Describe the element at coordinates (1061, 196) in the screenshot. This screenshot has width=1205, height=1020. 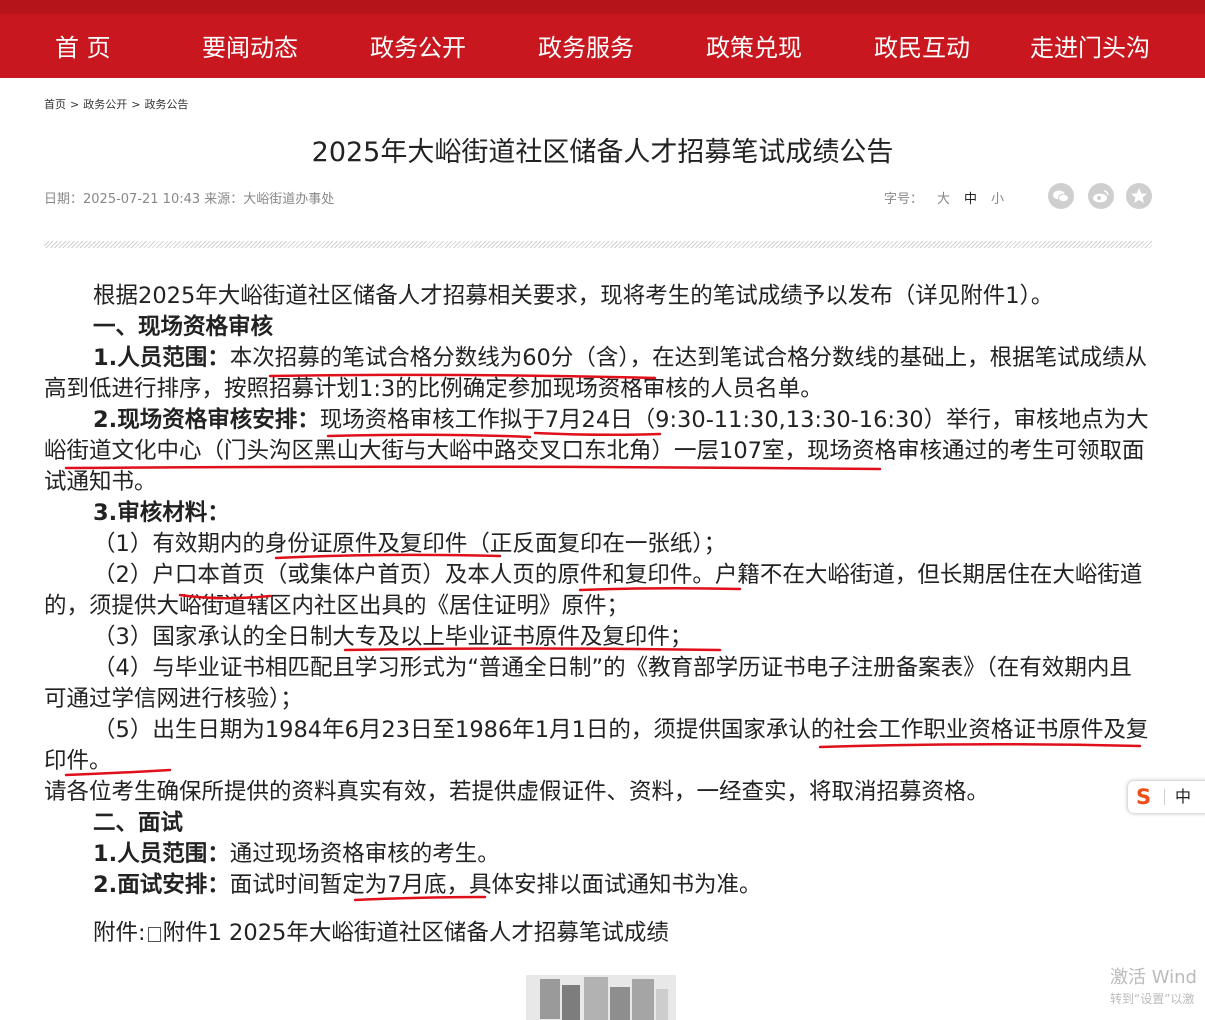
I see `wechat-icon` at that location.